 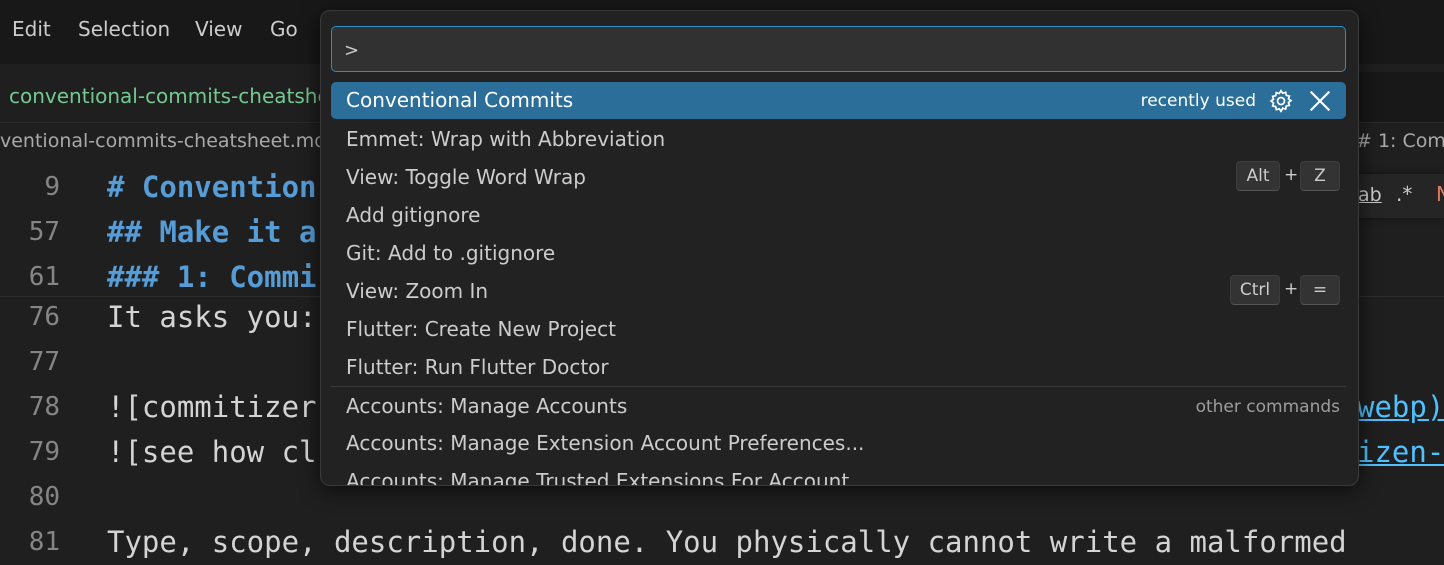 I want to click on command-item: Add gitignore, so click(x=838, y=215).